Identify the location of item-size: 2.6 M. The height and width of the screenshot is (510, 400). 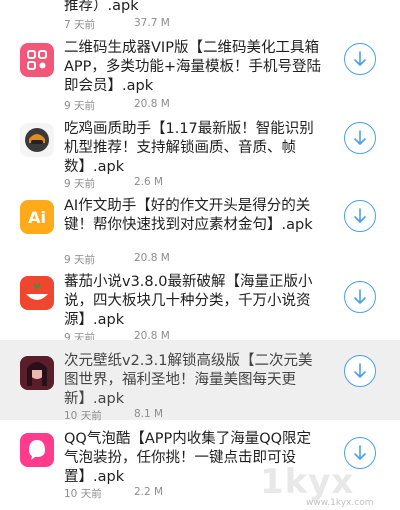
(149, 182).